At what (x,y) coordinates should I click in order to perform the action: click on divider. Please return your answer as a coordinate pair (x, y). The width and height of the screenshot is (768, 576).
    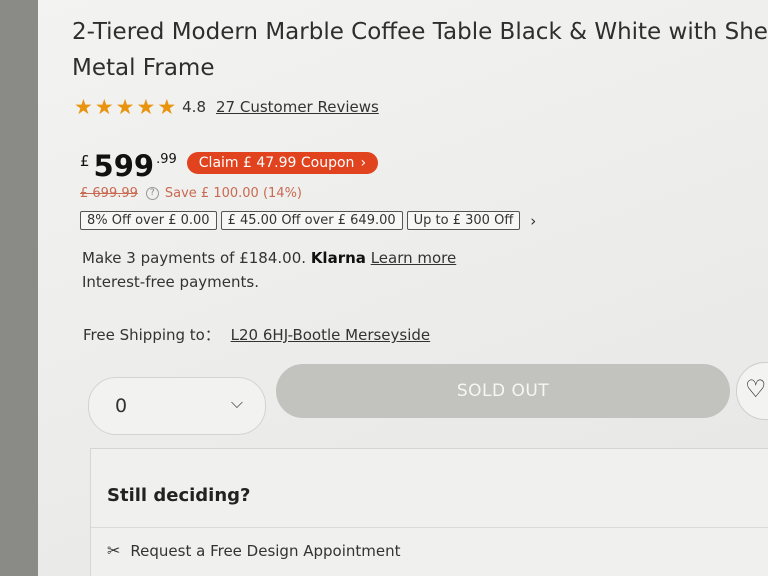
    Looking at the image, I should click on (429, 527).